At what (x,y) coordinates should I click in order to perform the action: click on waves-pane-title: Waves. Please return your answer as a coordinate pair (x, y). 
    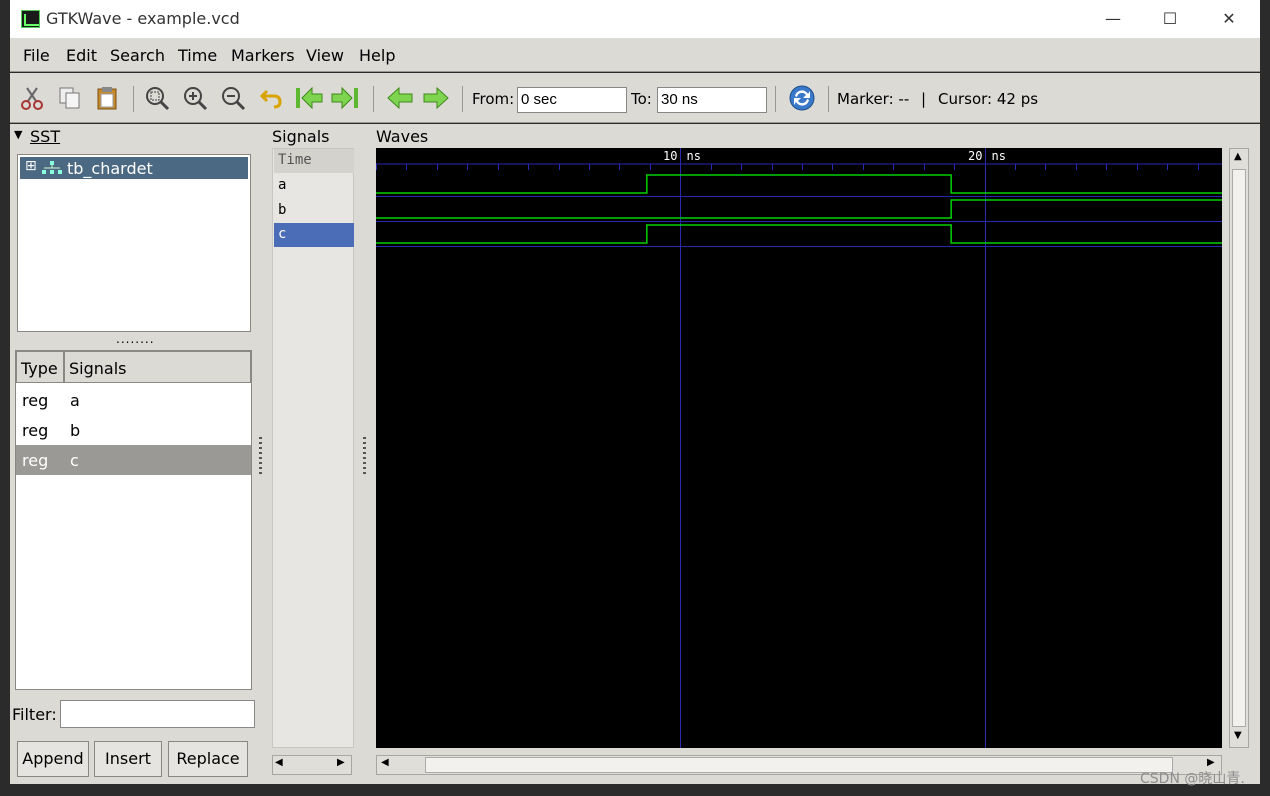
    Looking at the image, I should click on (402, 136).